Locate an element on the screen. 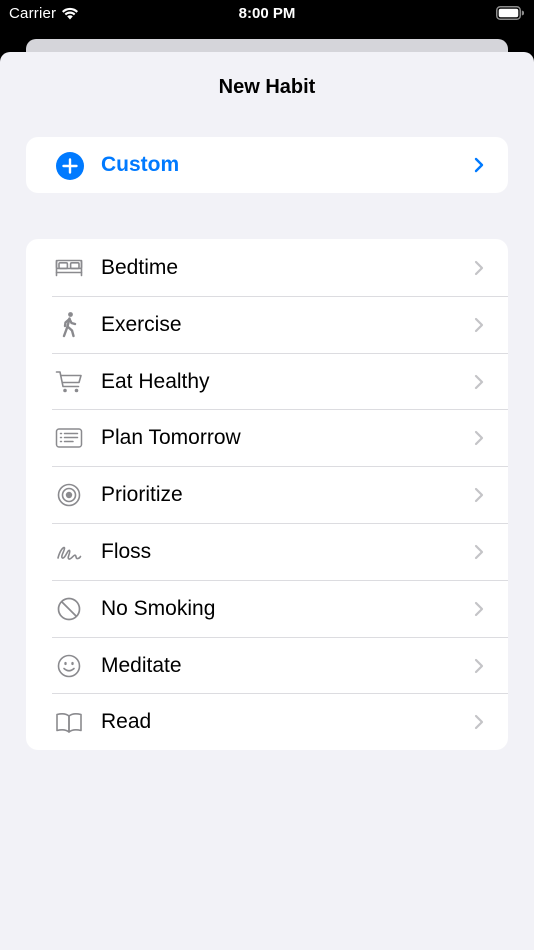  habit-label: Bedtime is located at coordinates (140, 267).